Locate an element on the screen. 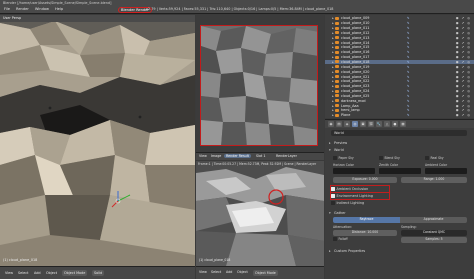 Image resolution: width=474 pixels, height=279 pixels. outliner-item-name: cloud_plane_024 is located at coordinates (369, 91).